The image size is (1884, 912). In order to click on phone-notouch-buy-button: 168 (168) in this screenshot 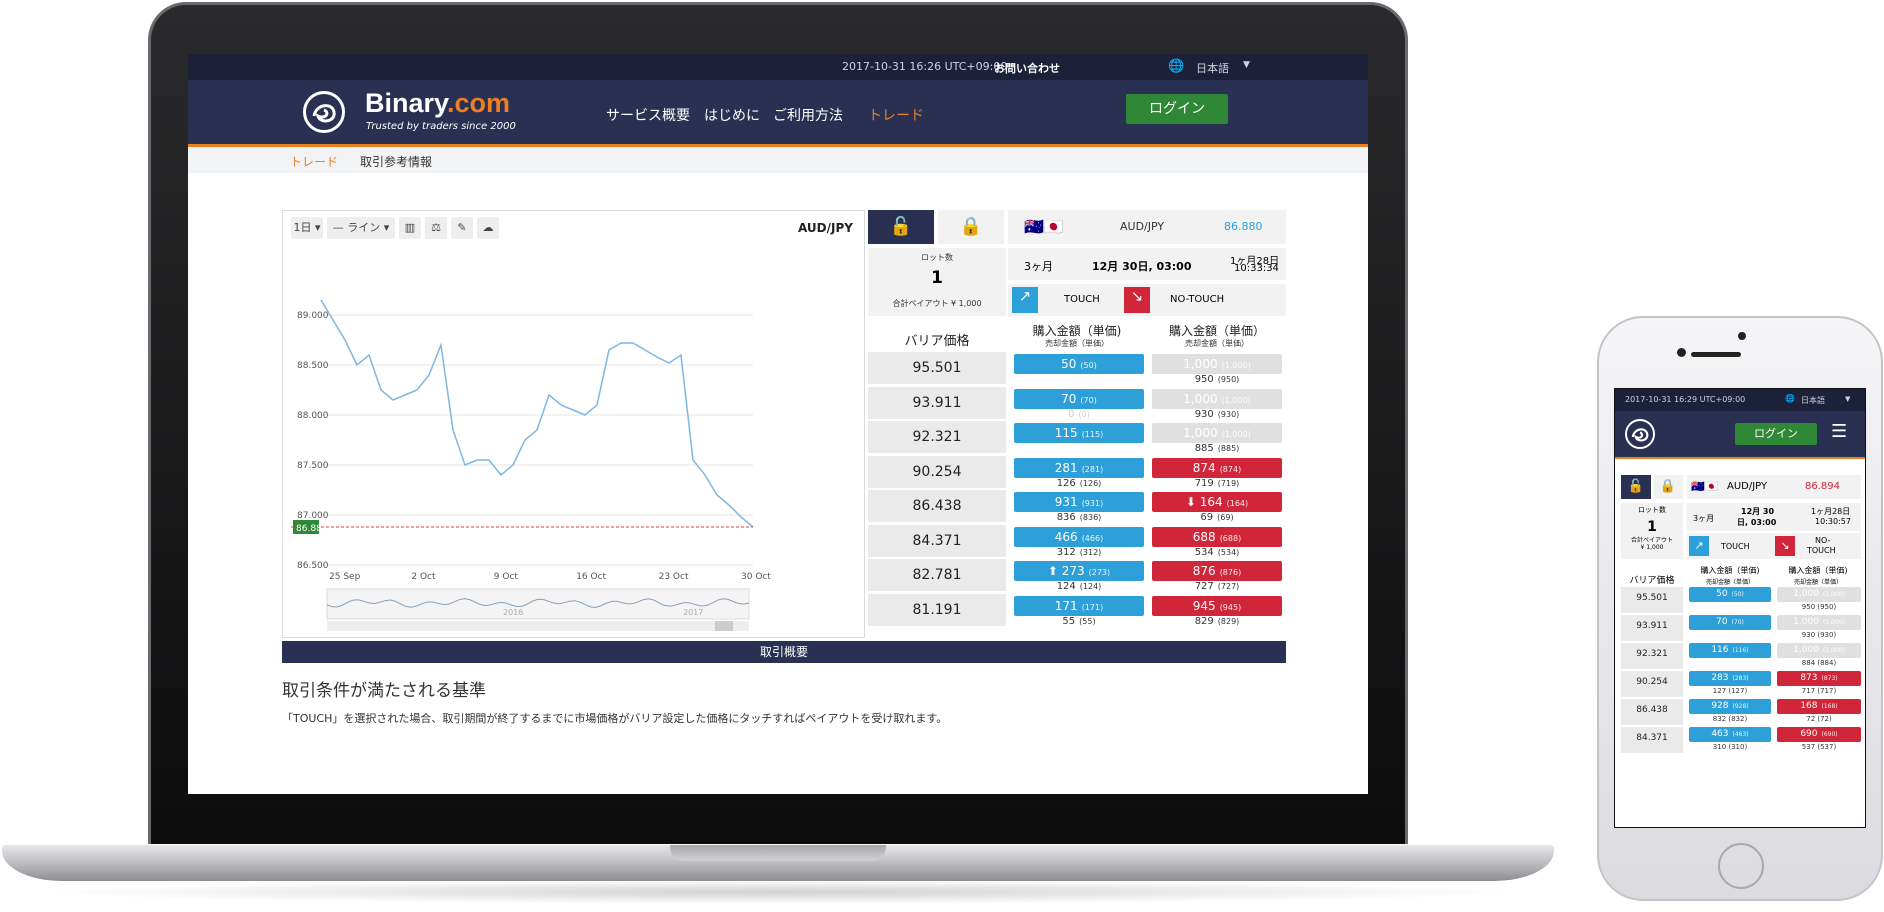, I will do `click(1819, 706)`.